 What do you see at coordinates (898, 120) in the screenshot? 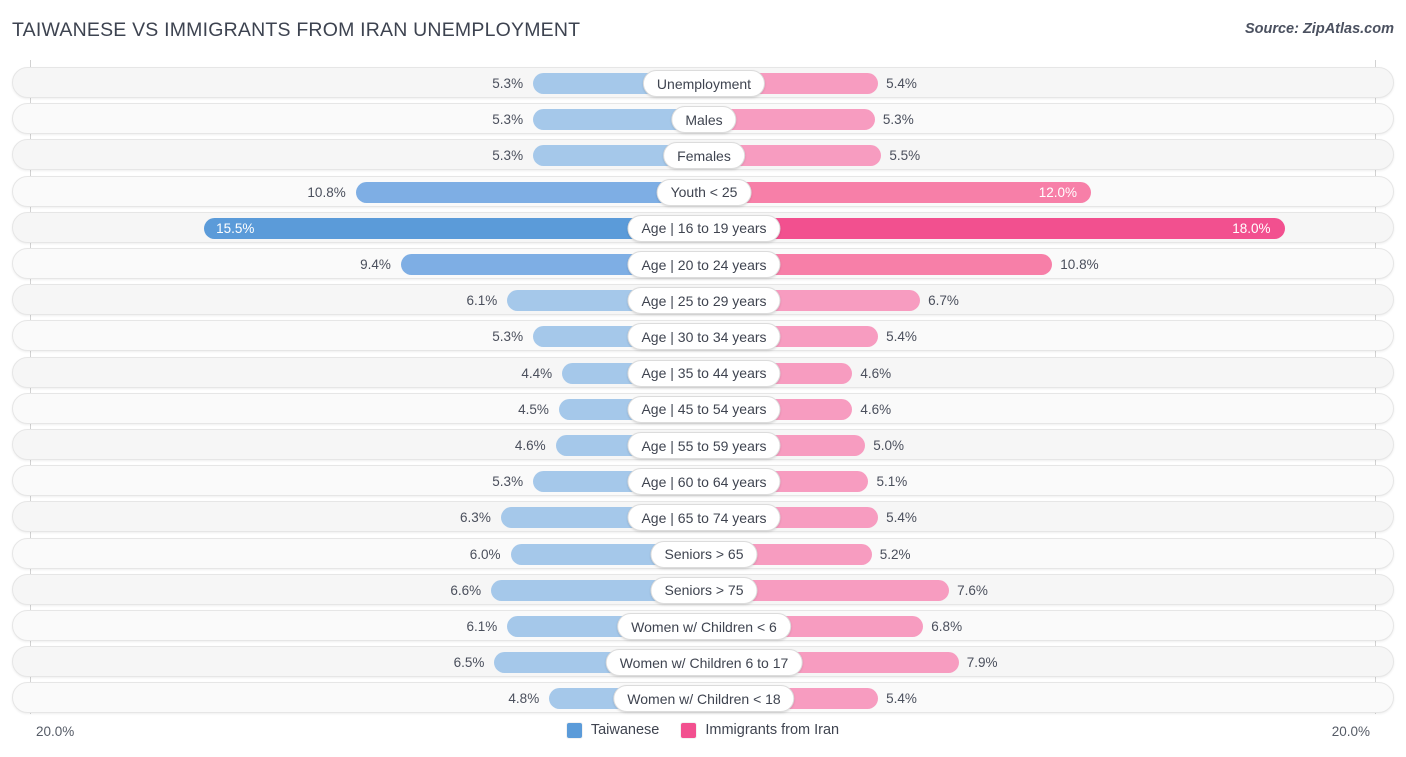
I see `value-label-immigrants-from-iran: 5.3%` at bounding box center [898, 120].